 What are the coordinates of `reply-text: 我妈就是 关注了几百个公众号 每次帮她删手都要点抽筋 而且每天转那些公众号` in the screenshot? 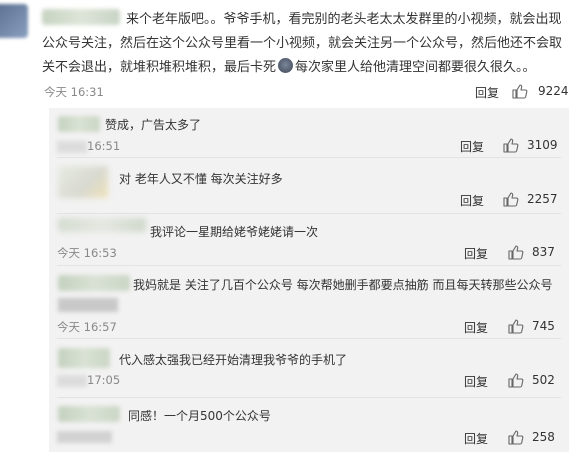 It's located at (343, 285).